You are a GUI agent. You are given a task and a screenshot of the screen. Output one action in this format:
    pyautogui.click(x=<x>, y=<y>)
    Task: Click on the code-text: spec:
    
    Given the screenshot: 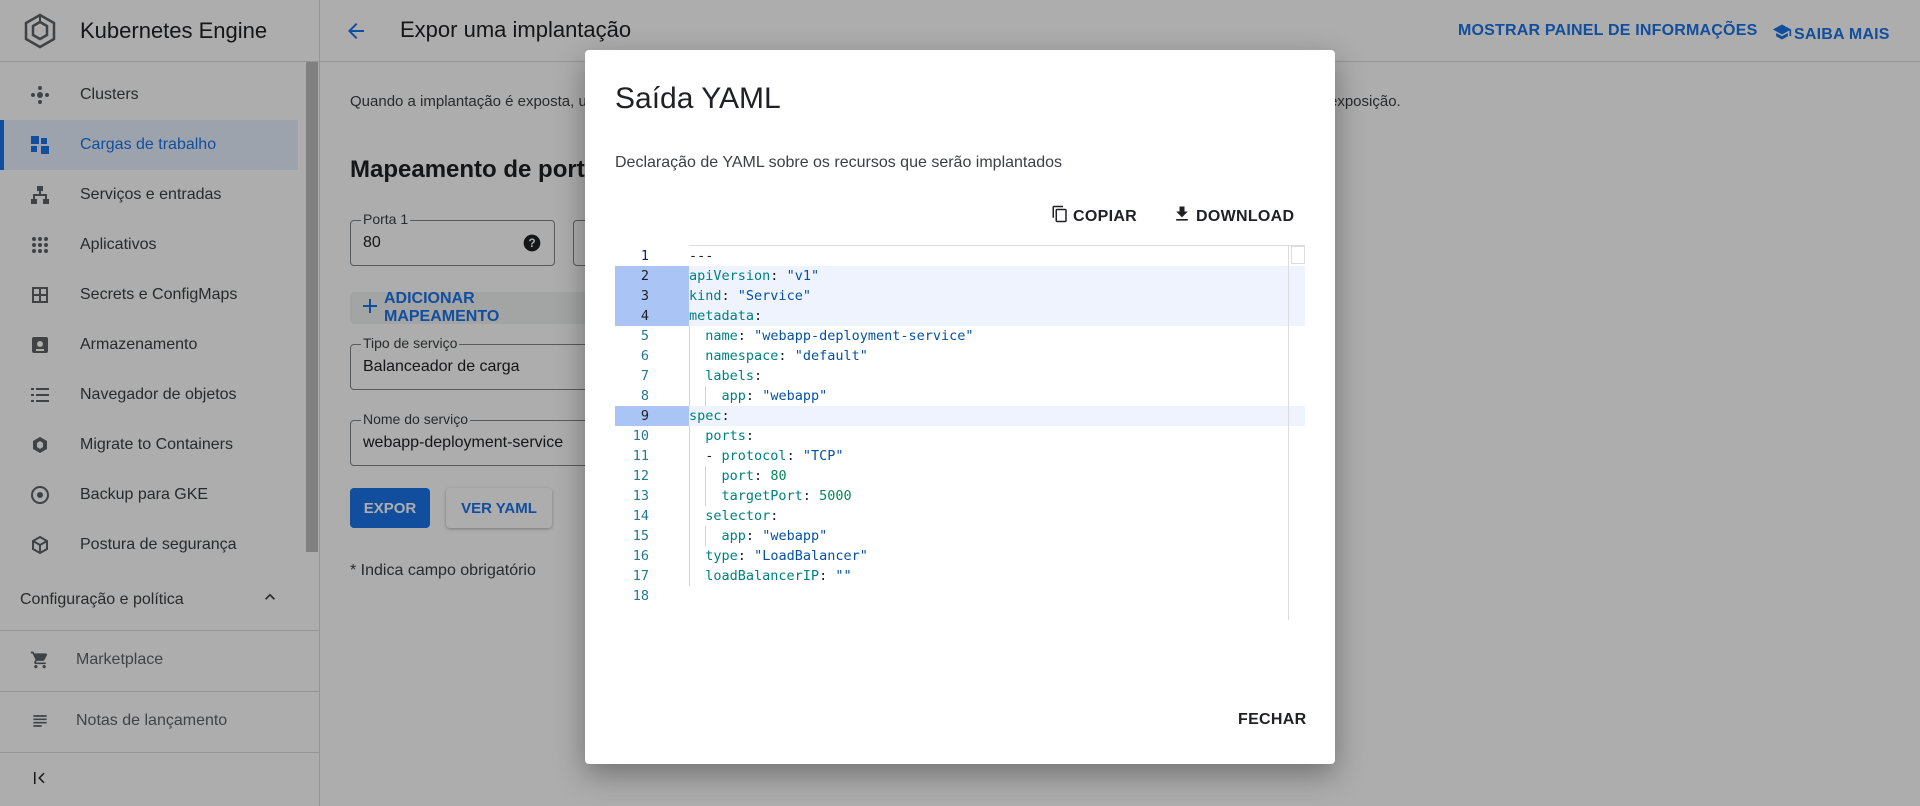 What is the action you would take?
    pyautogui.click(x=709, y=416)
    